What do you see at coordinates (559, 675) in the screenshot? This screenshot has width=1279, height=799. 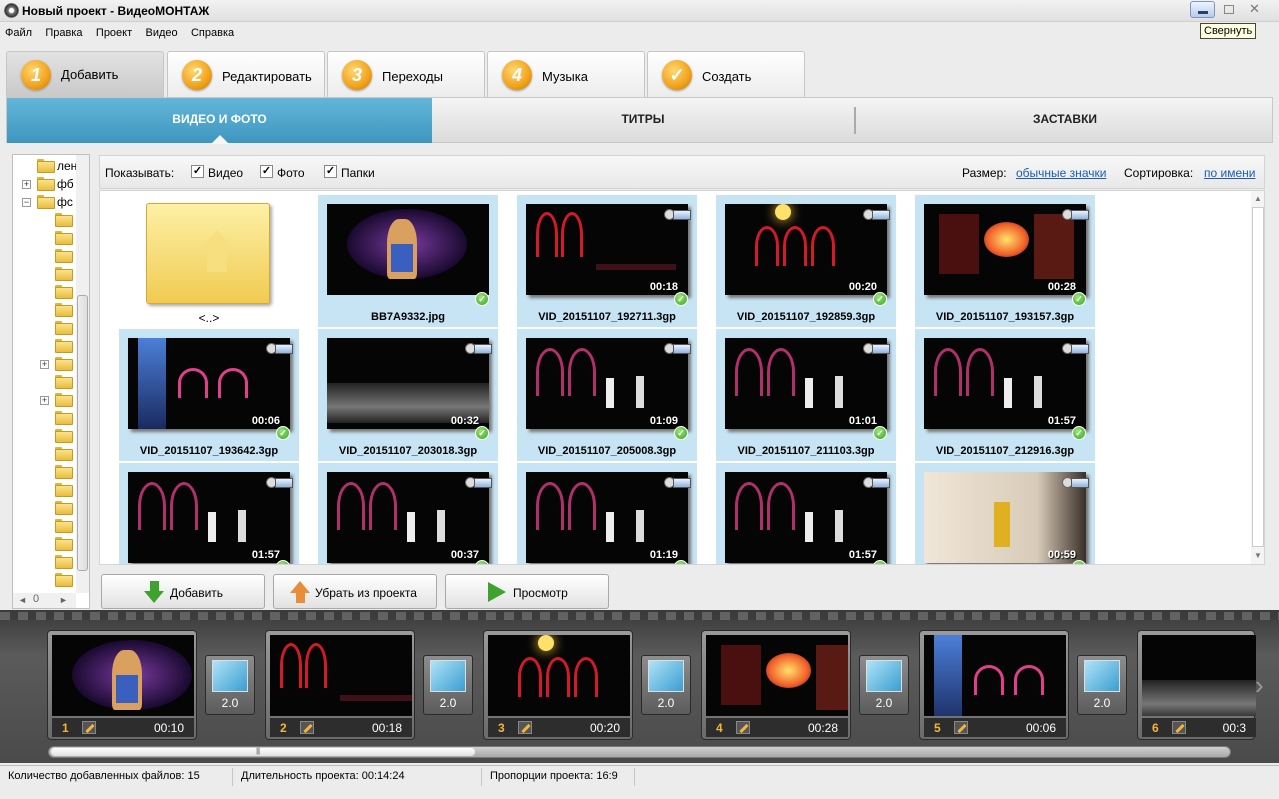 I see `clip-thumbnail` at bounding box center [559, 675].